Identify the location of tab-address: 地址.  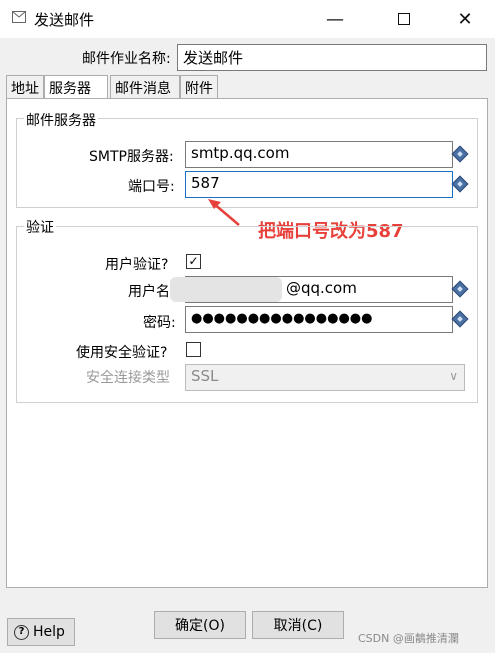
(25, 87).